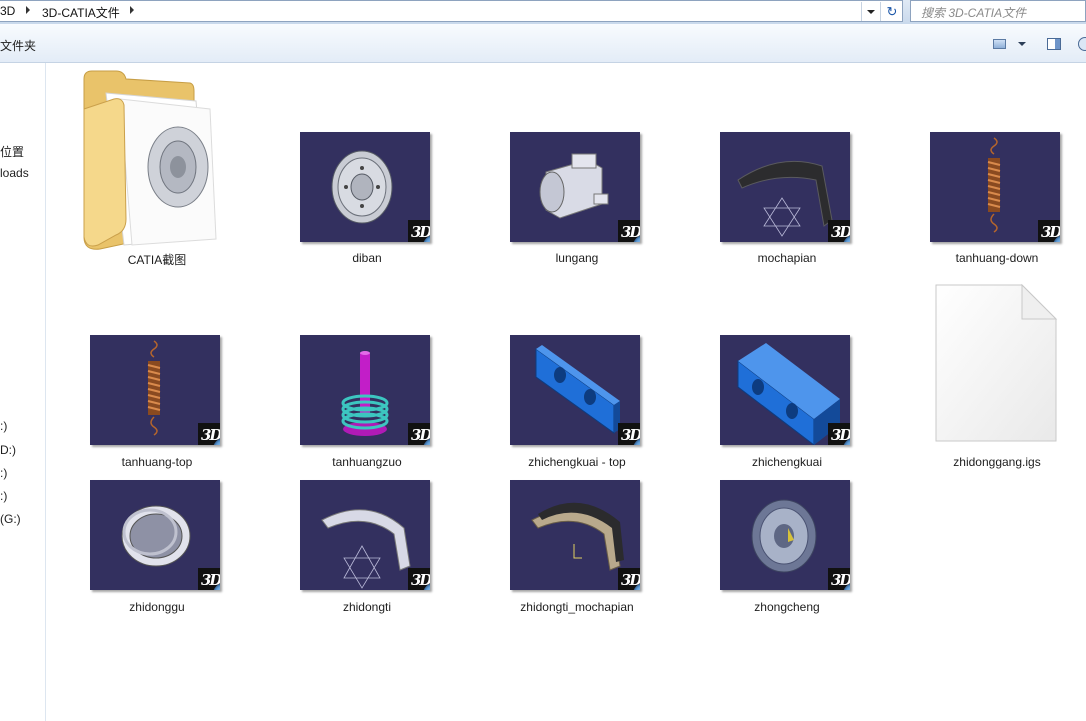 The width and height of the screenshot is (1086, 721). I want to click on file-item-catia-part: 3DS tanhuang-top, so click(157, 405).